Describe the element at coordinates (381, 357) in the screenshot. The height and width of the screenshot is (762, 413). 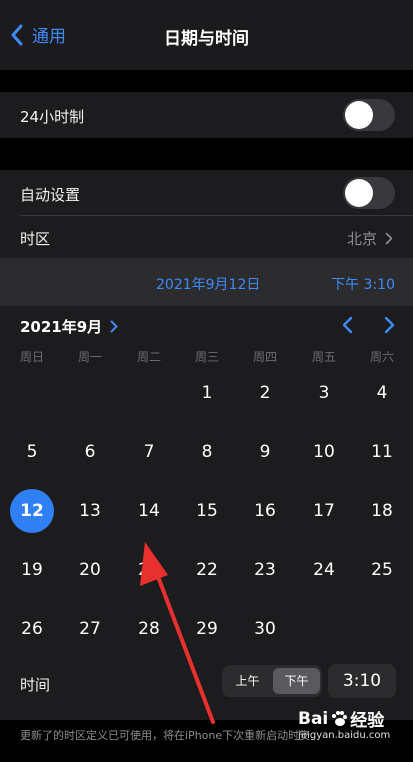
I see `weekday-label: 周六` at that location.